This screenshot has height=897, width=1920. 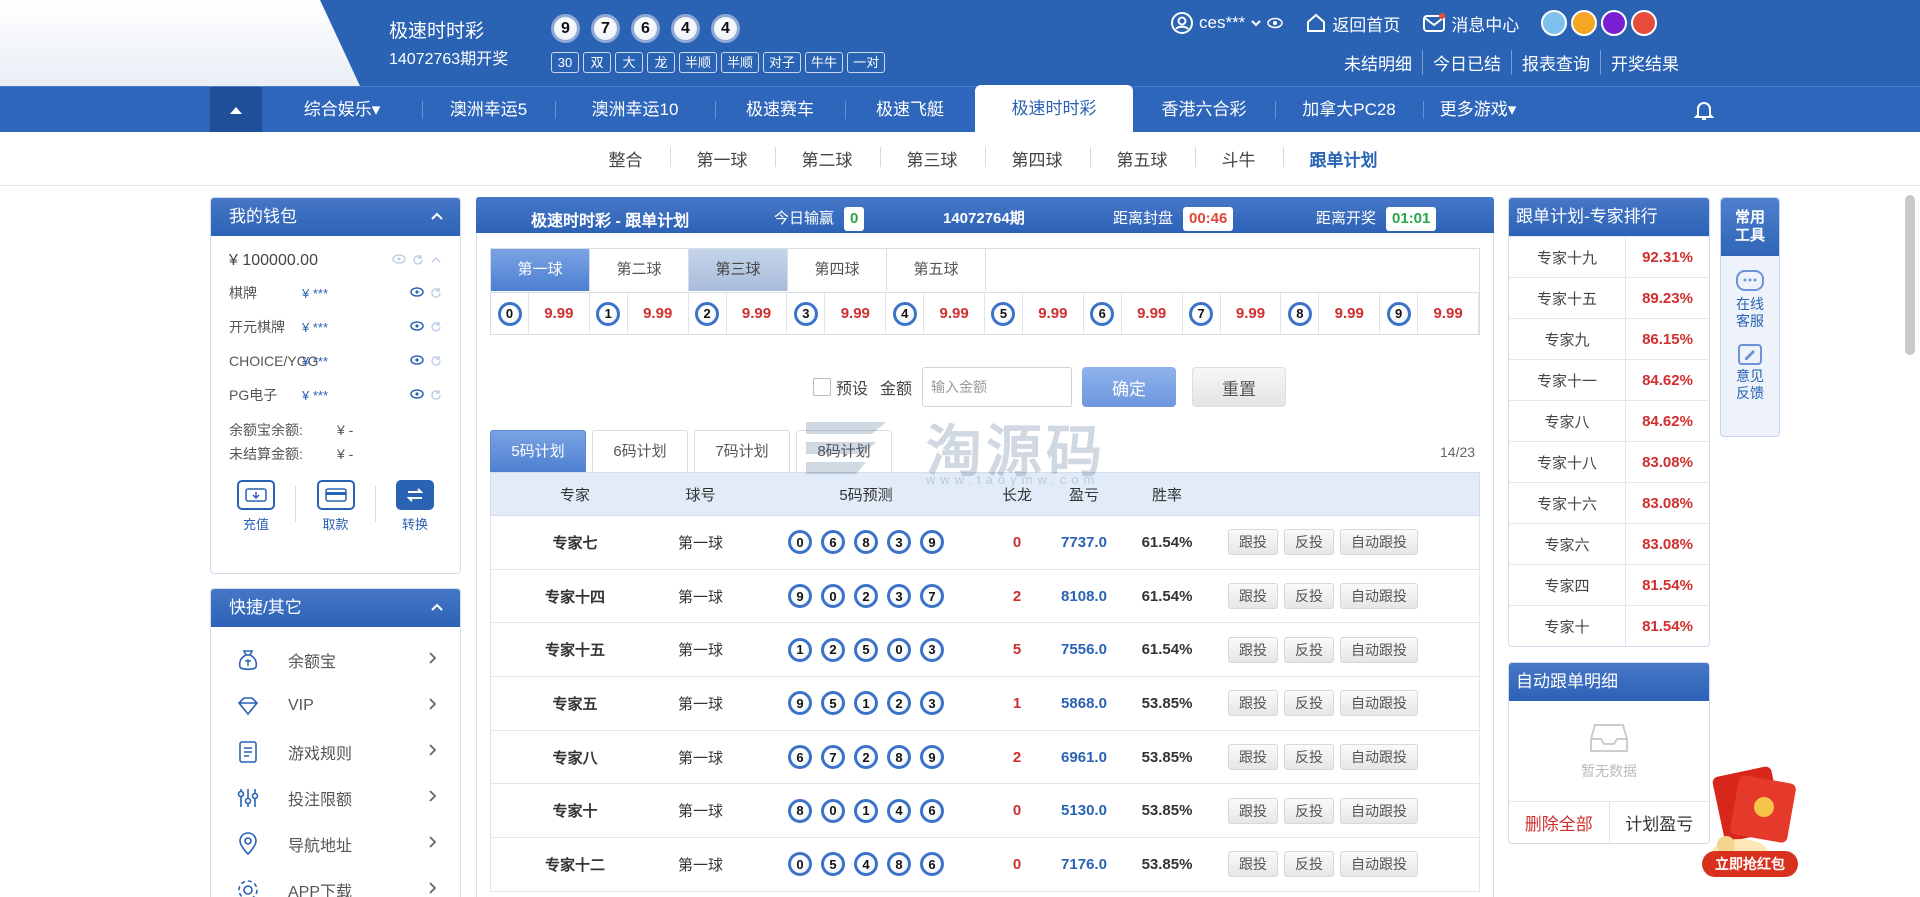 What do you see at coordinates (540, 313) in the screenshot?
I see `odds-cell: 0 9.99` at bounding box center [540, 313].